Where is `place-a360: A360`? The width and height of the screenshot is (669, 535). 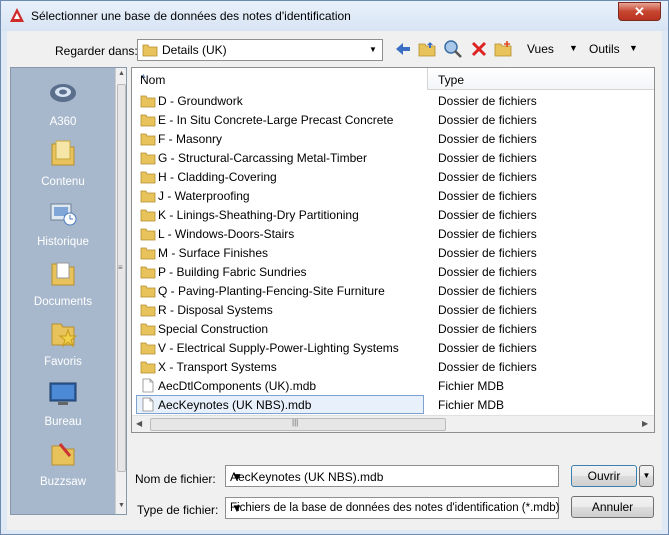
place-a360: A360 is located at coordinates (63, 104).